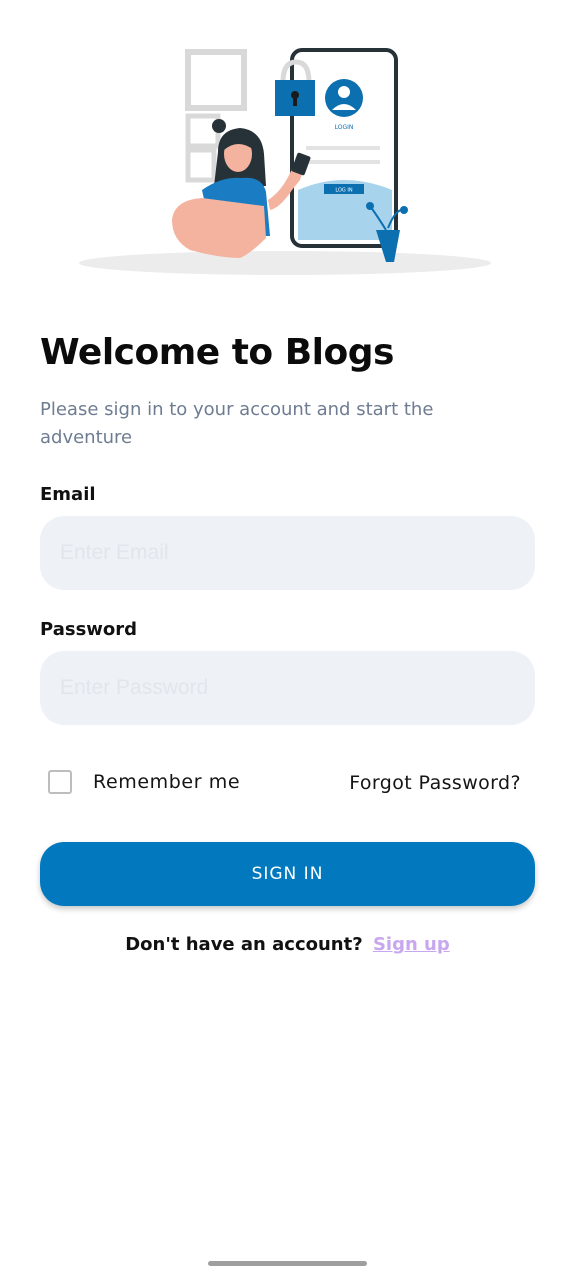 The height and width of the screenshot is (1280, 575). What do you see at coordinates (287, 1263) in the screenshot?
I see `home-indicator` at bounding box center [287, 1263].